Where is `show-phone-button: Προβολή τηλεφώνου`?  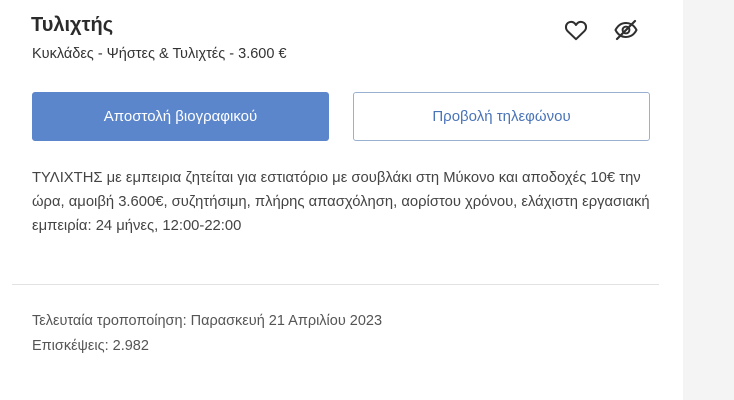 show-phone-button: Προβολή τηλεφώνου is located at coordinates (501, 116).